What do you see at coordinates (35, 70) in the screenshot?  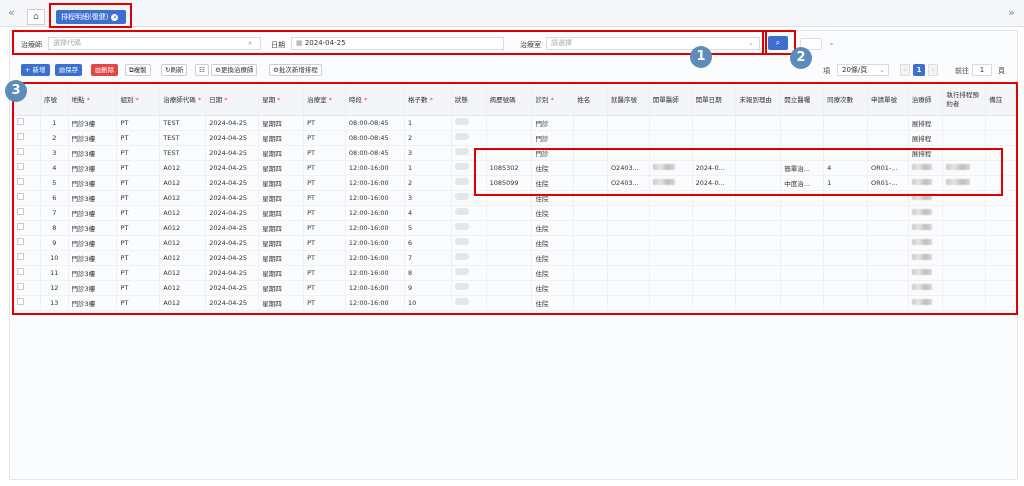 I see `add-button: + 新增` at bounding box center [35, 70].